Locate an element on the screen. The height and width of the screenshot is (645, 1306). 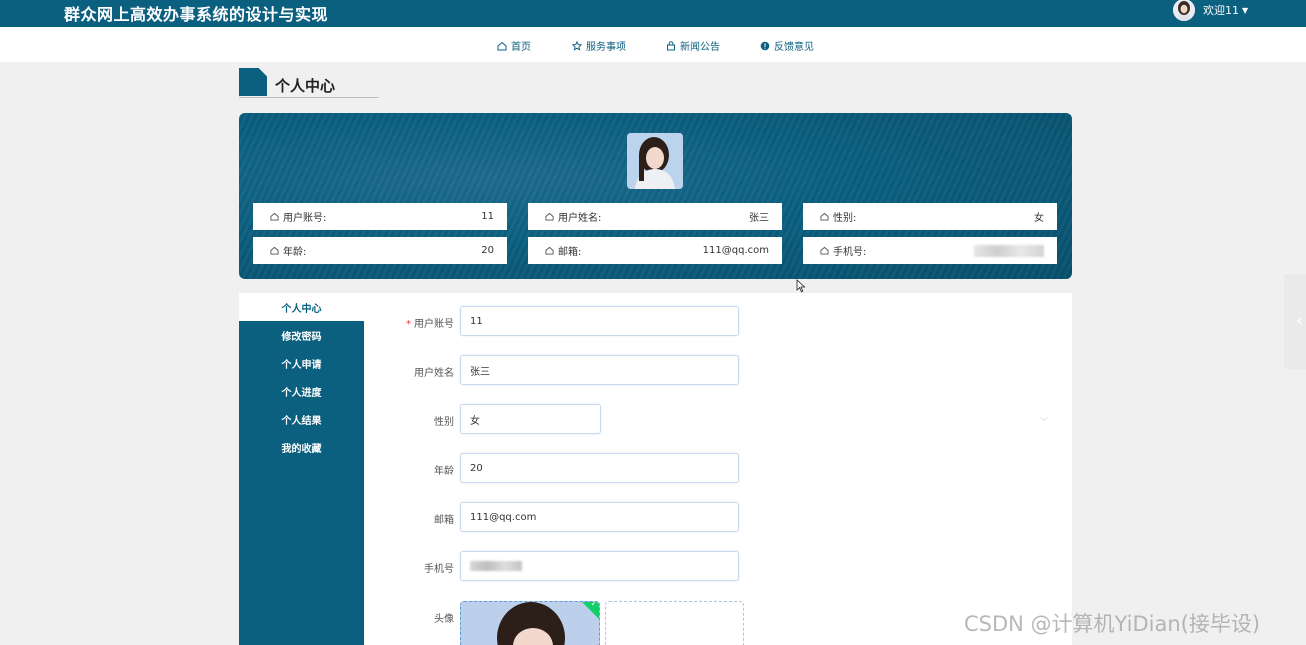
check-icon: ✓ is located at coordinates (594, 604).